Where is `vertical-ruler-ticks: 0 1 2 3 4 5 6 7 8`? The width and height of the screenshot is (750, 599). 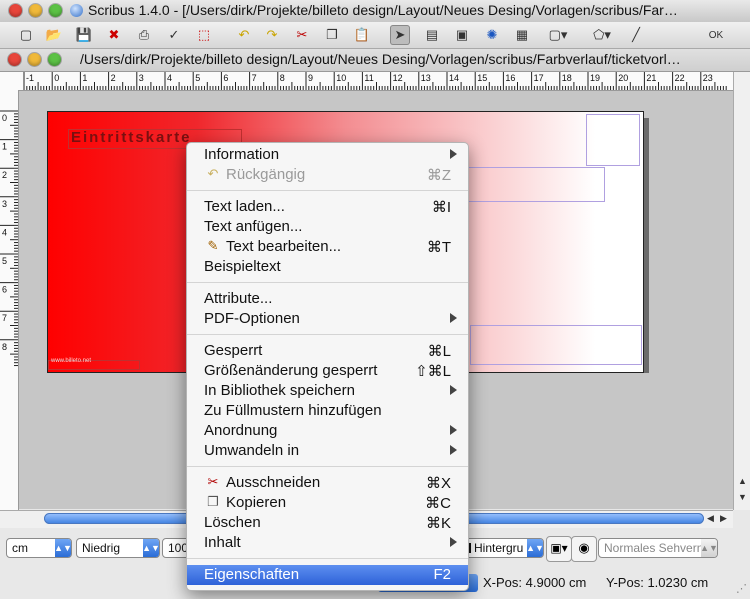
vertical-ruler-ticks: 0 1 2 3 4 5 6 7 8 is located at coordinates (9, 238).